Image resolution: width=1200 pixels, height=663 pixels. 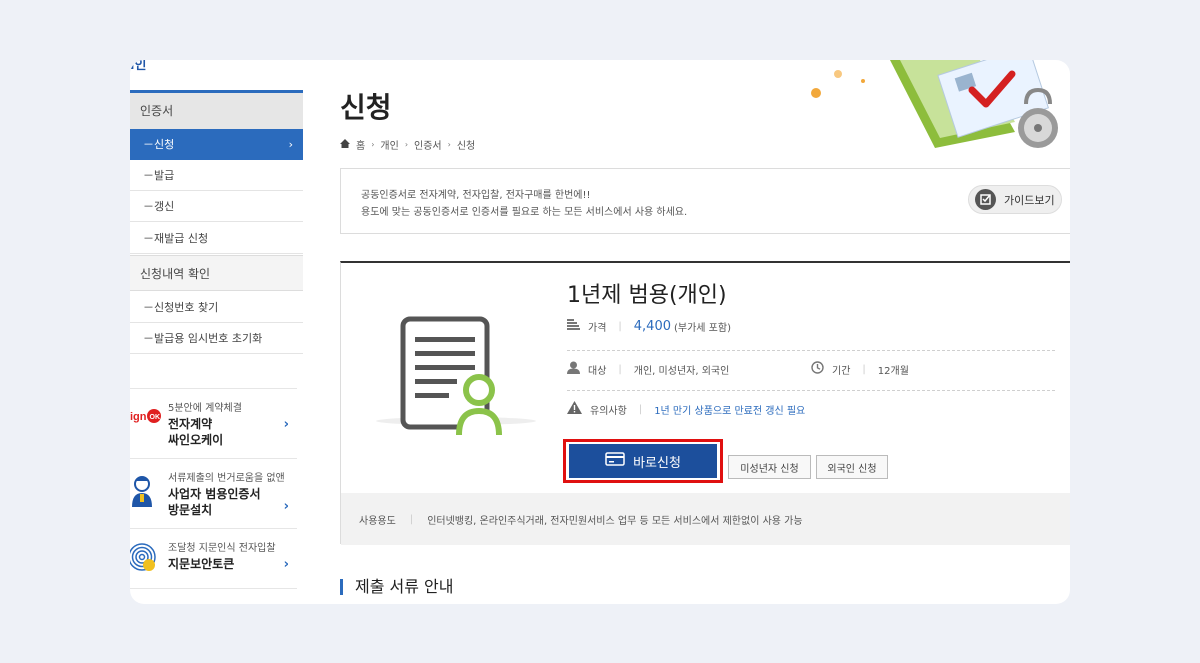 What do you see at coordinates (657, 463) in the screenshot?
I see `apply-now-label: 바로신청` at bounding box center [657, 463].